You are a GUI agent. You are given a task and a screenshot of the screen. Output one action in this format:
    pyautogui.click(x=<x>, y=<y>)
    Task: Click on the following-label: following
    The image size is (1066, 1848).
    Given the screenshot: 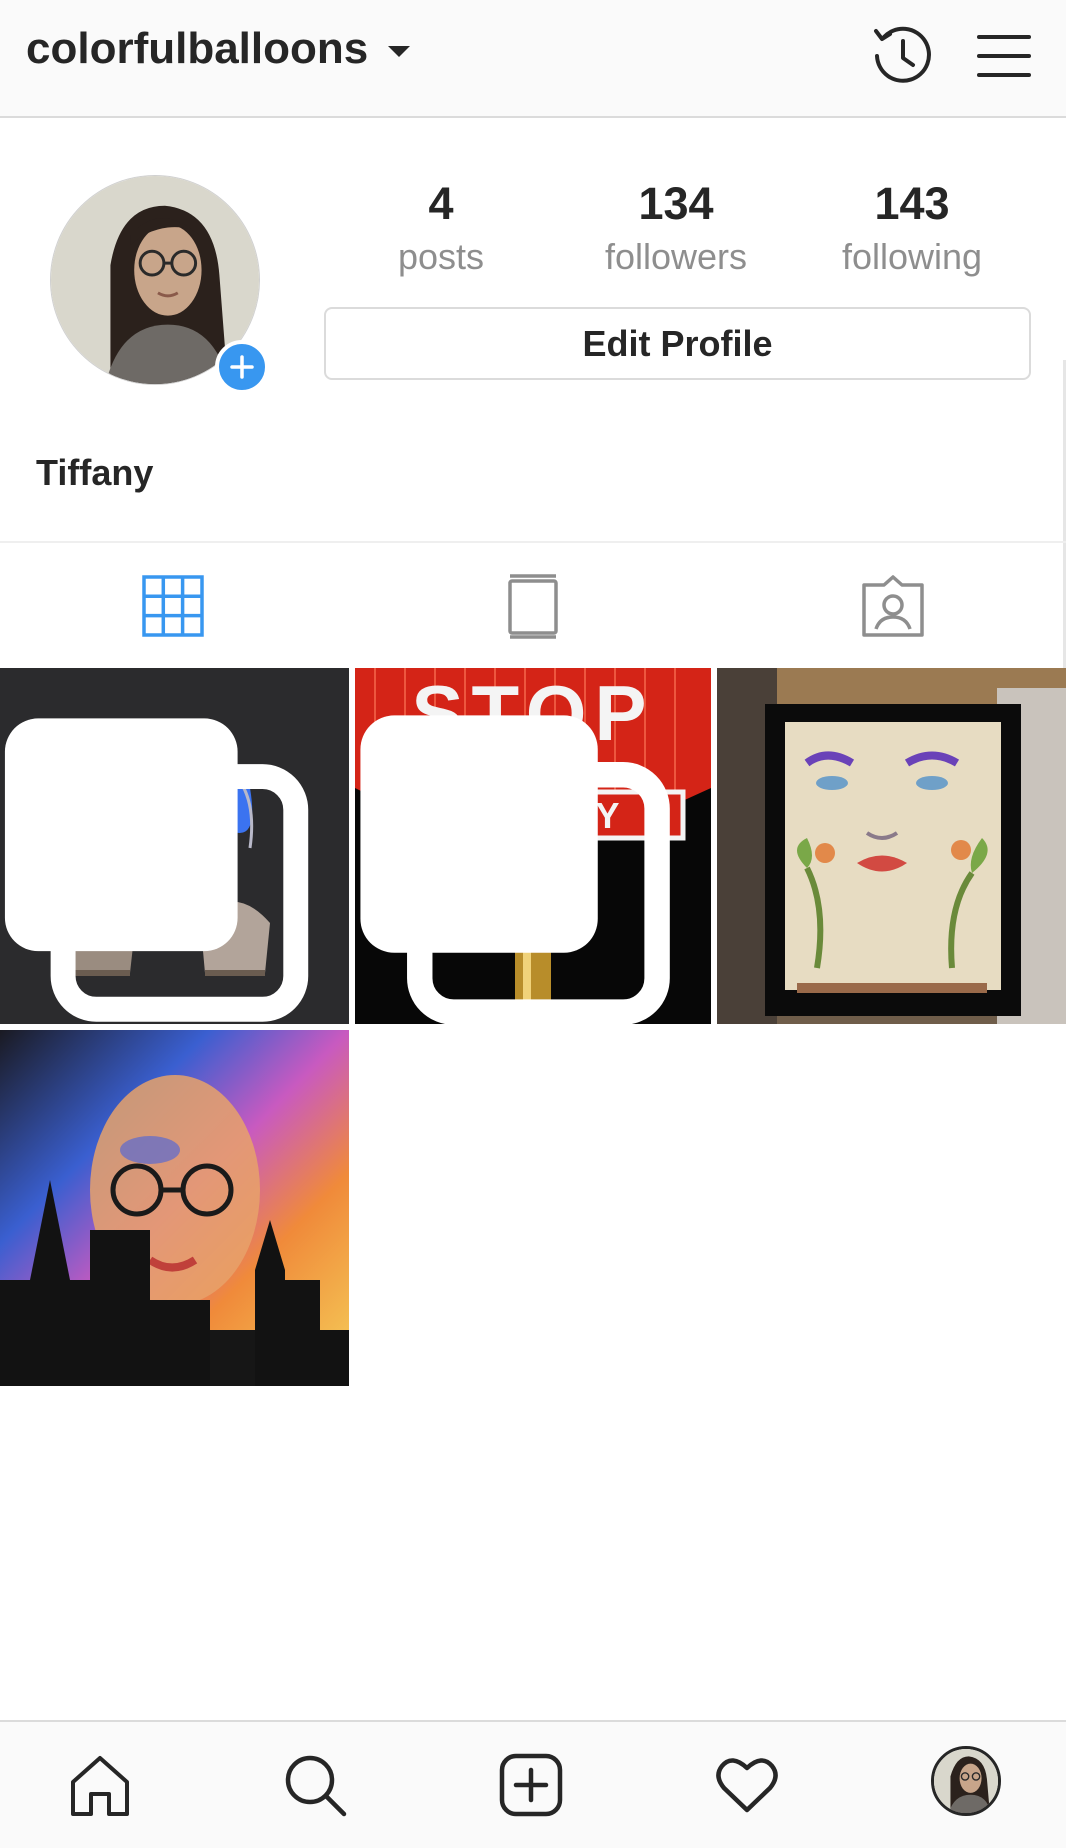 What is the action you would take?
    pyautogui.click(x=912, y=256)
    